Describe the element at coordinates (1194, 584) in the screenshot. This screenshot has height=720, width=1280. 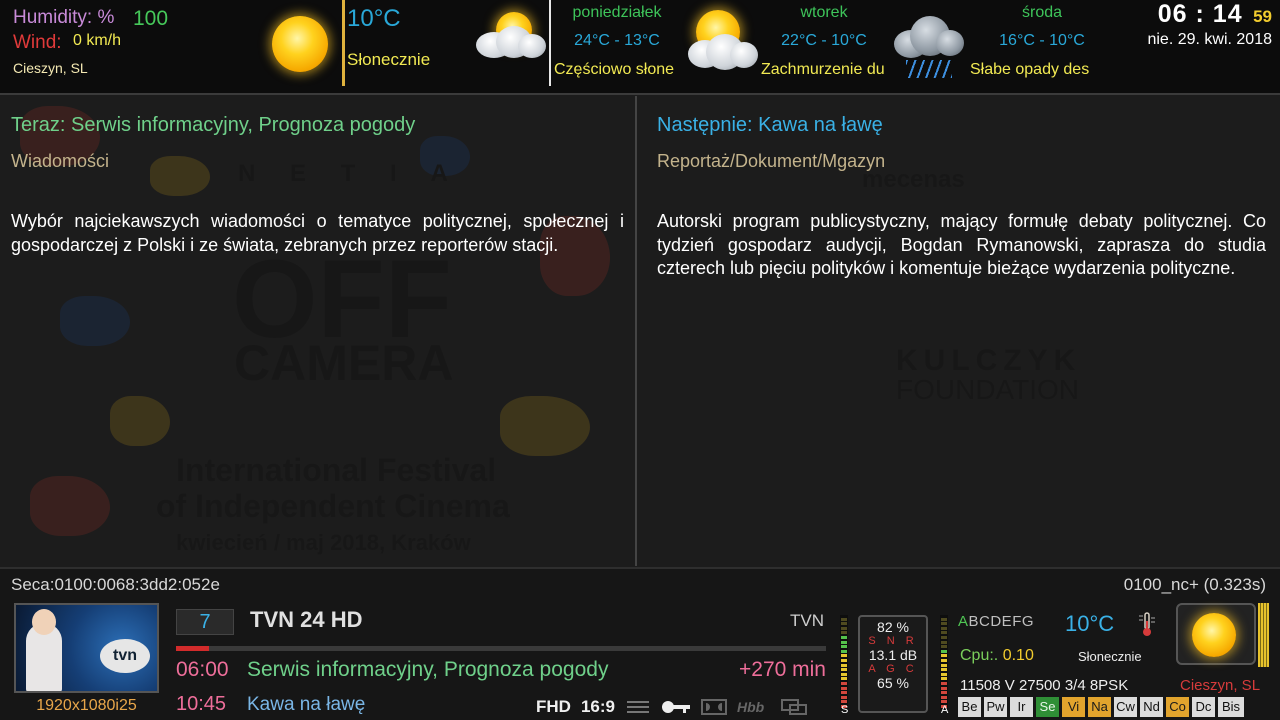
I see `ecm-info: 0100_nc+ (0.323s)` at that location.